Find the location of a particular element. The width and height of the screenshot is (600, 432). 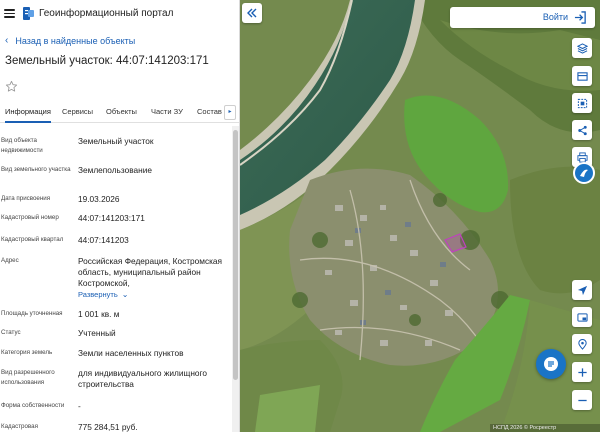

collapse-panel-button is located at coordinates (252, 13).